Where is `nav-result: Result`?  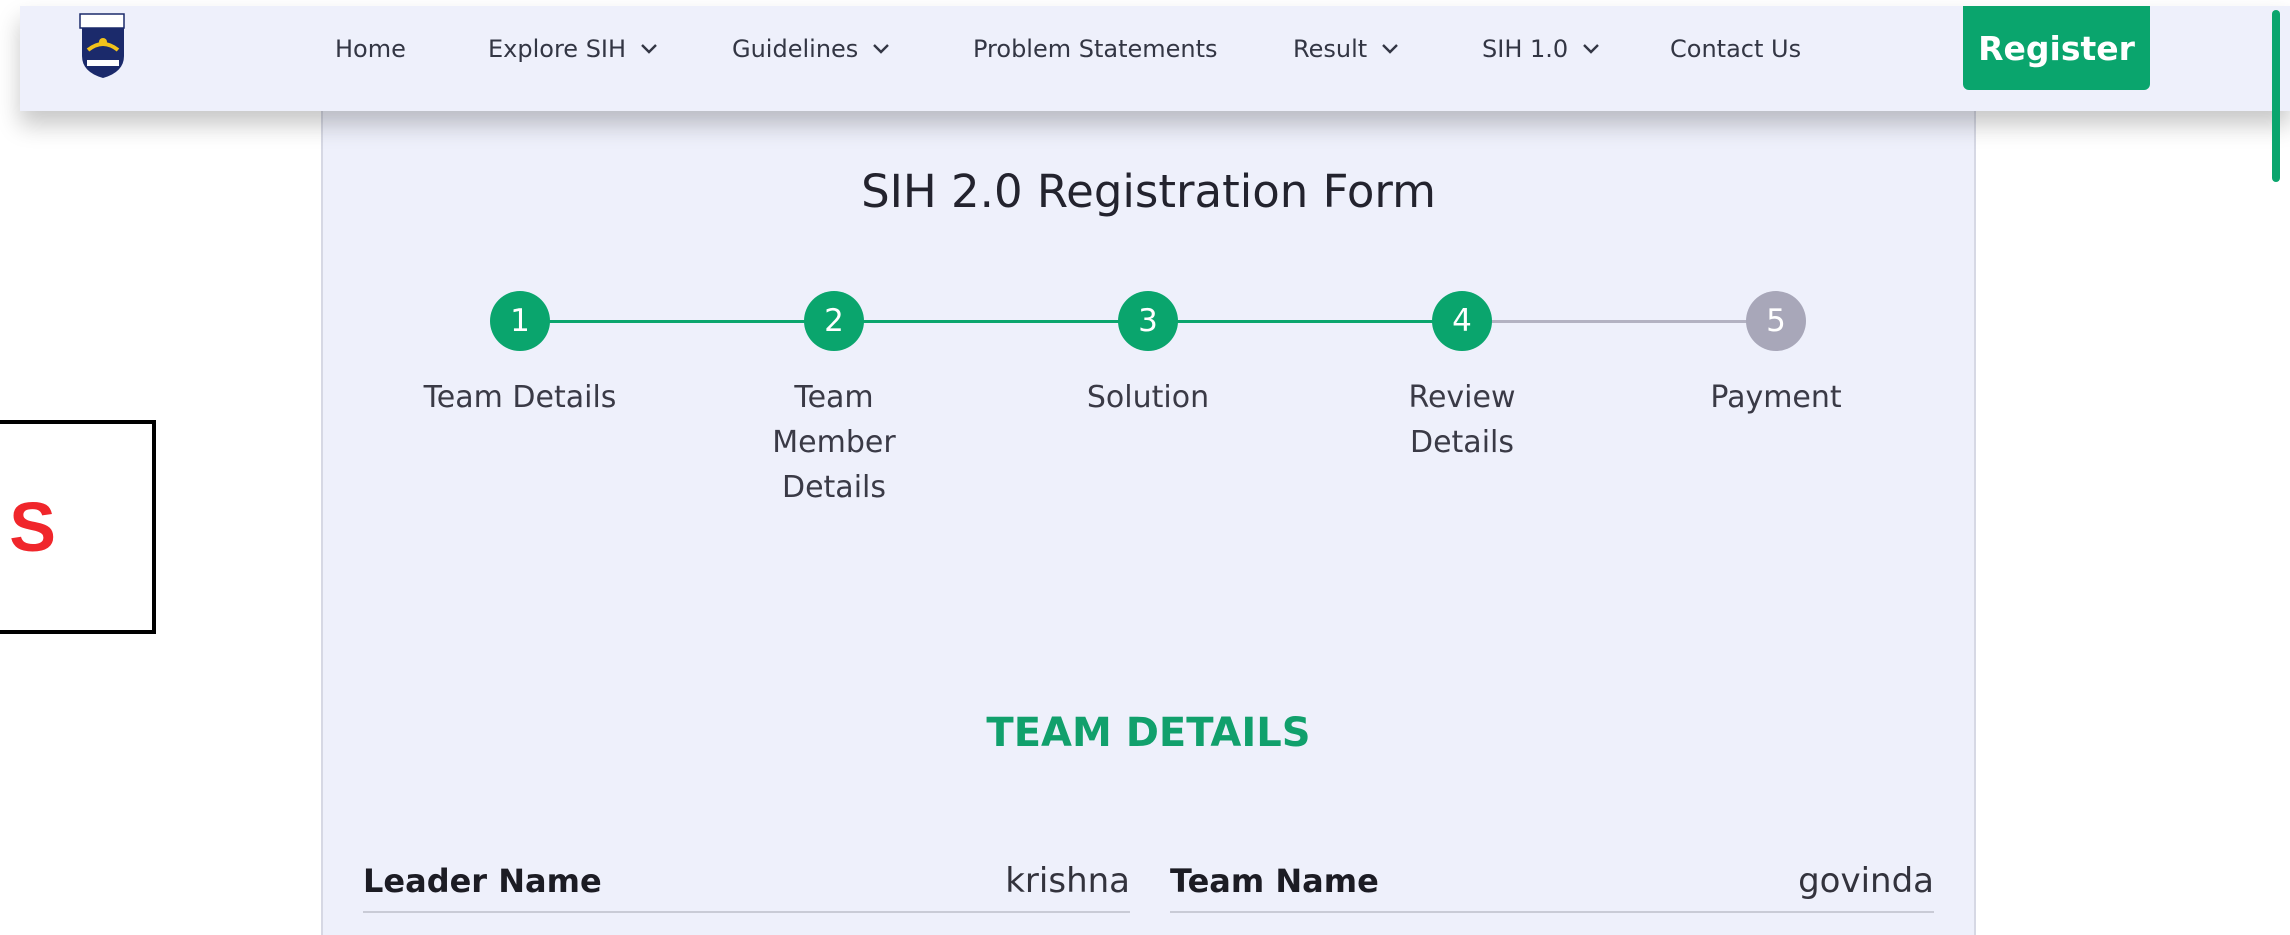
nav-result: Result is located at coordinates (1346, 49).